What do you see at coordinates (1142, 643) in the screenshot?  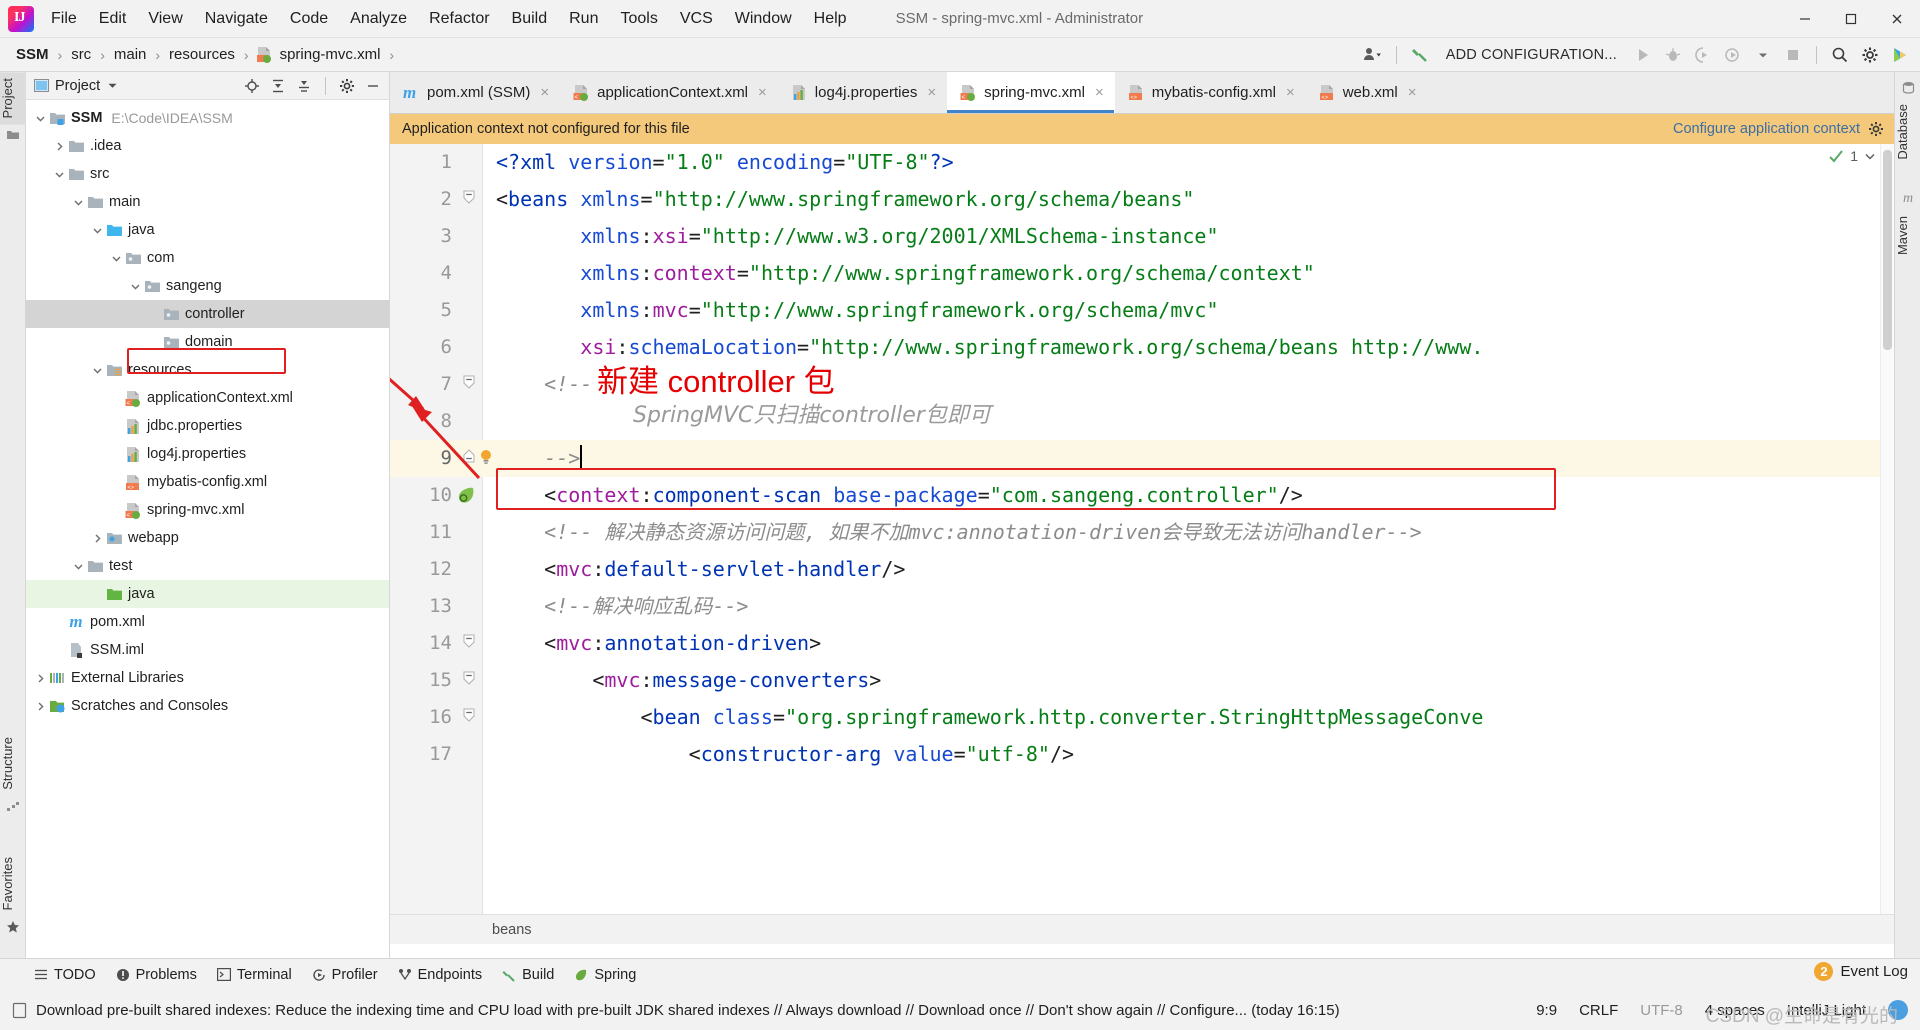 I see `code-line-14: 14 <mvc:annotation-driven>` at bounding box center [1142, 643].